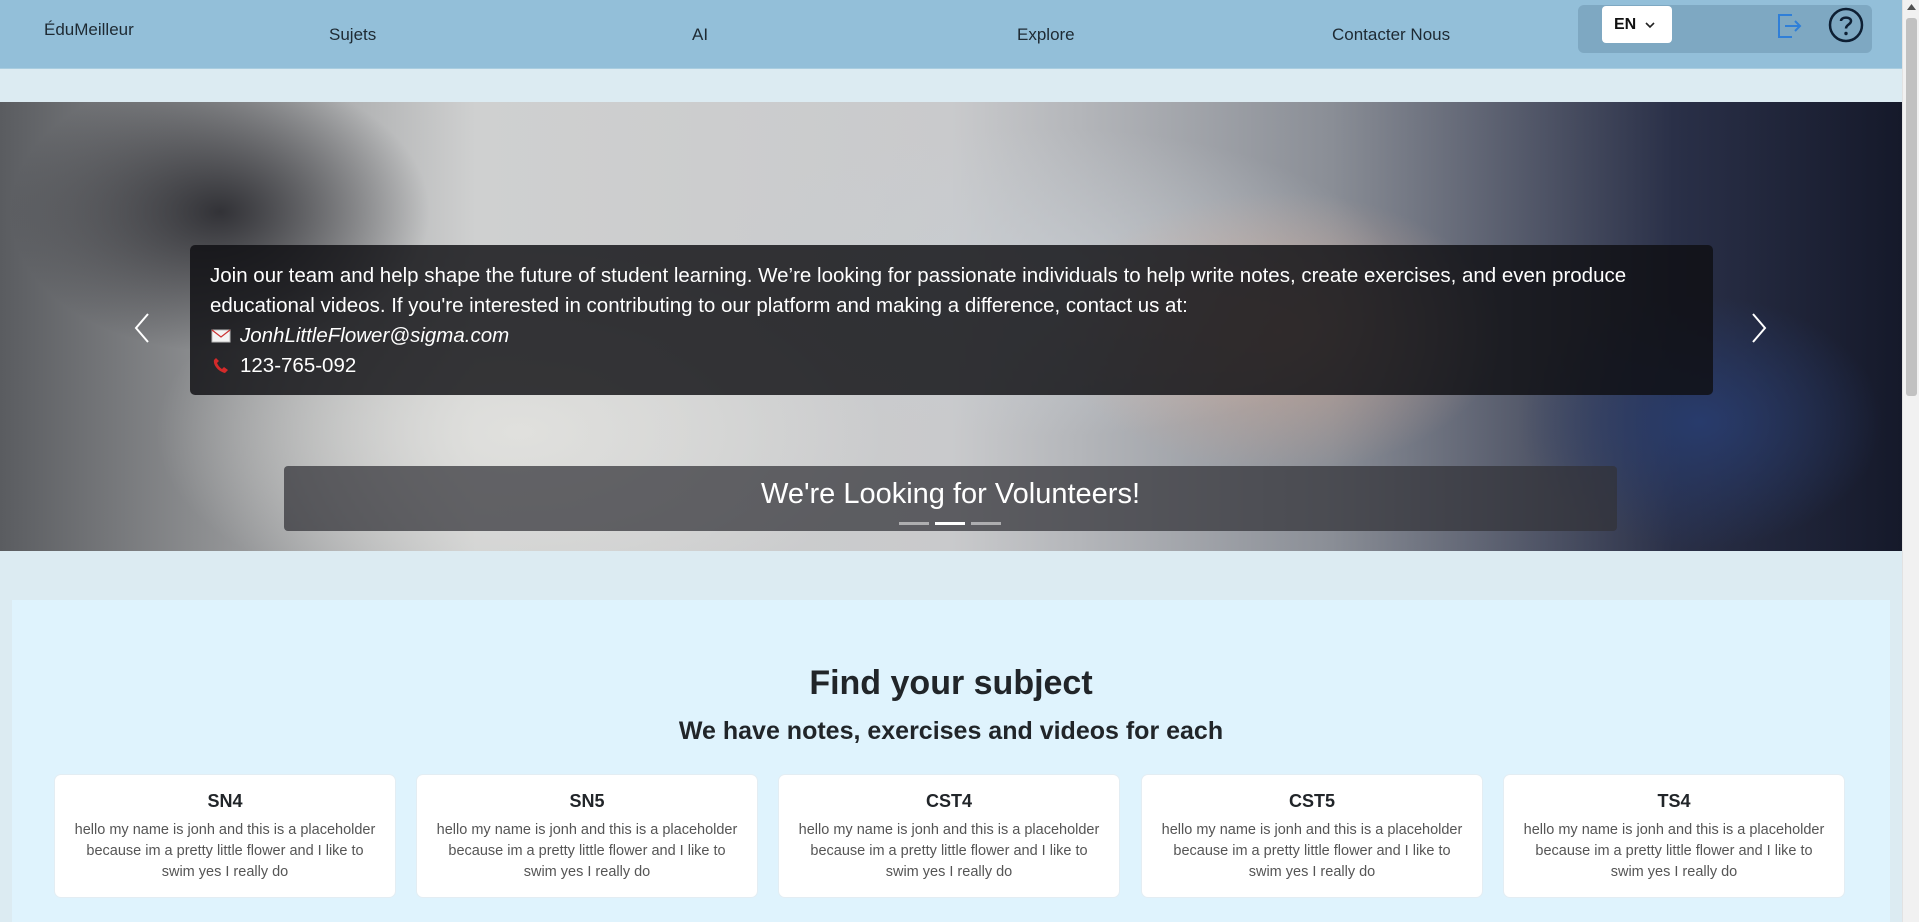 This screenshot has height=922, width=1919. What do you see at coordinates (700, 35) in the screenshot?
I see `nav-link-ai: AI` at bounding box center [700, 35].